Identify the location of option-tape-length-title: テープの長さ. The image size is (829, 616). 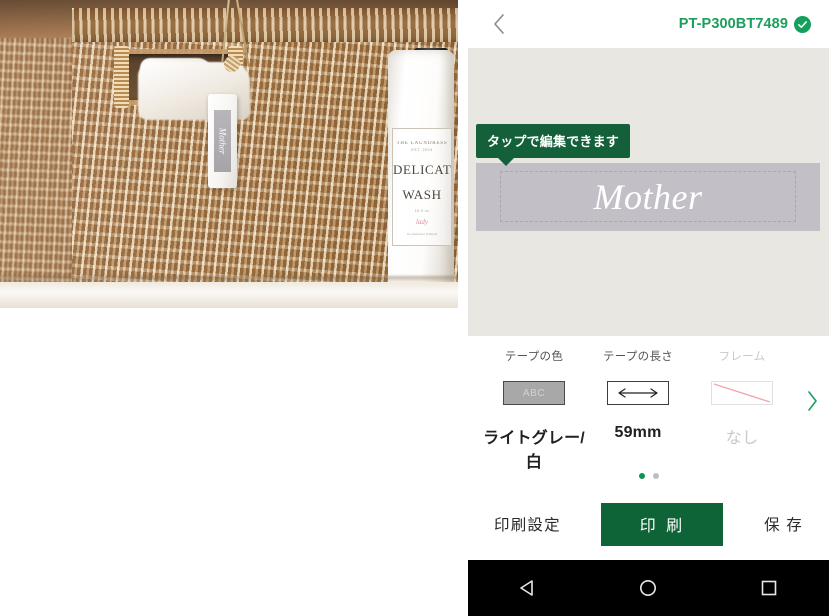
(638, 357).